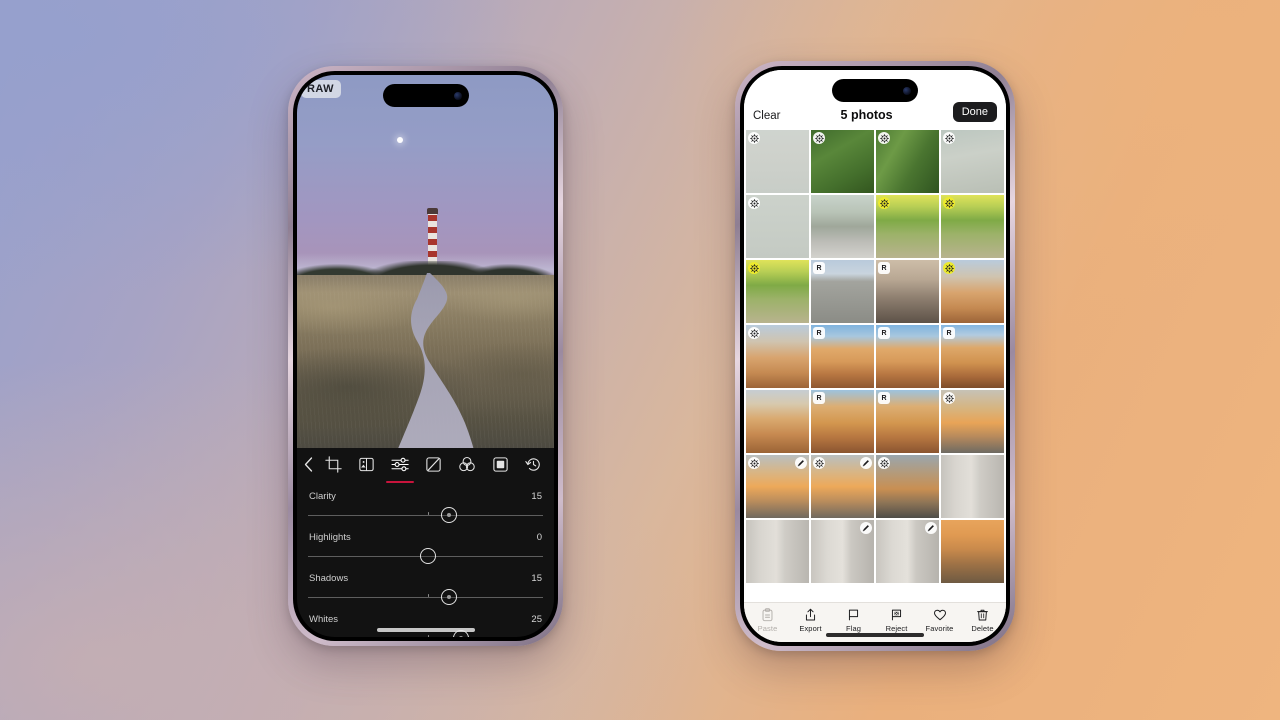 This screenshot has width=1280, height=720. I want to click on slider-shadows-track, so click(425, 597).